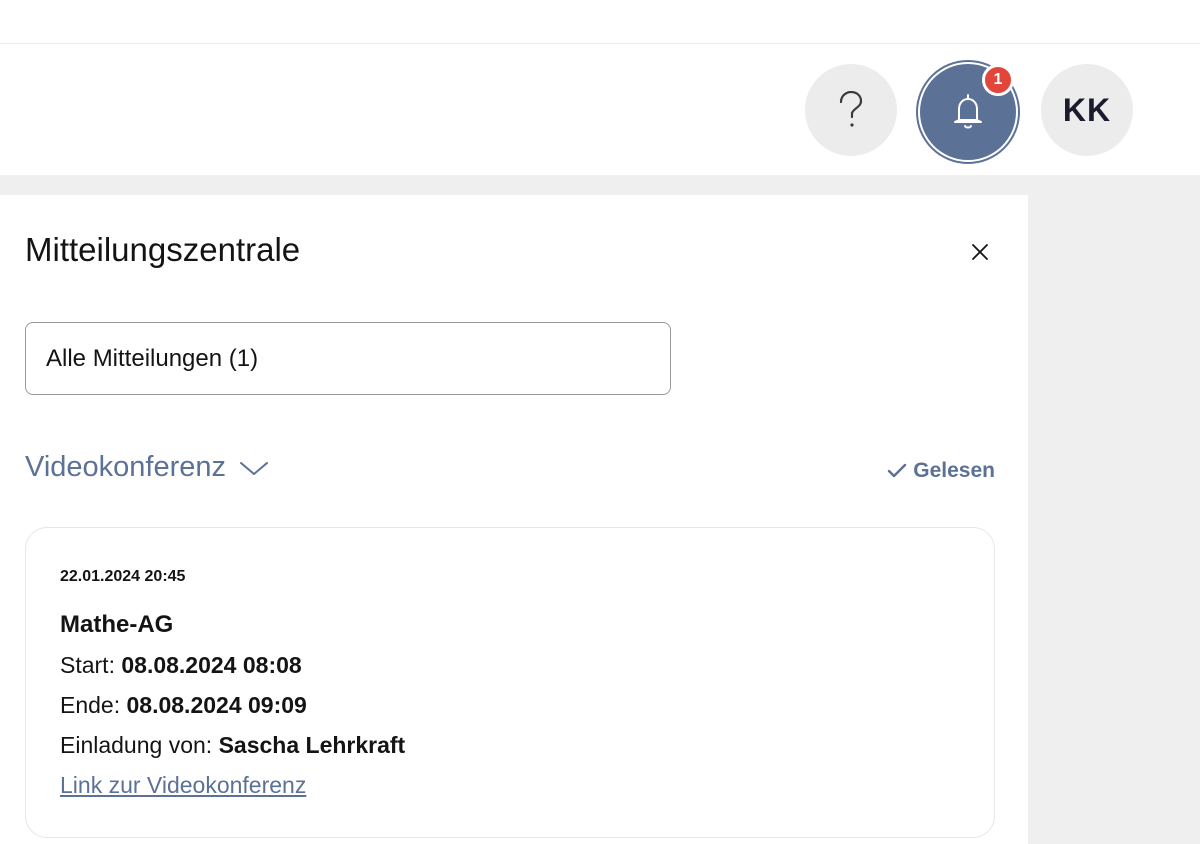 Image resolution: width=1200 pixels, height=844 pixels. I want to click on mark-read-button: Gelesen, so click(941, 471).